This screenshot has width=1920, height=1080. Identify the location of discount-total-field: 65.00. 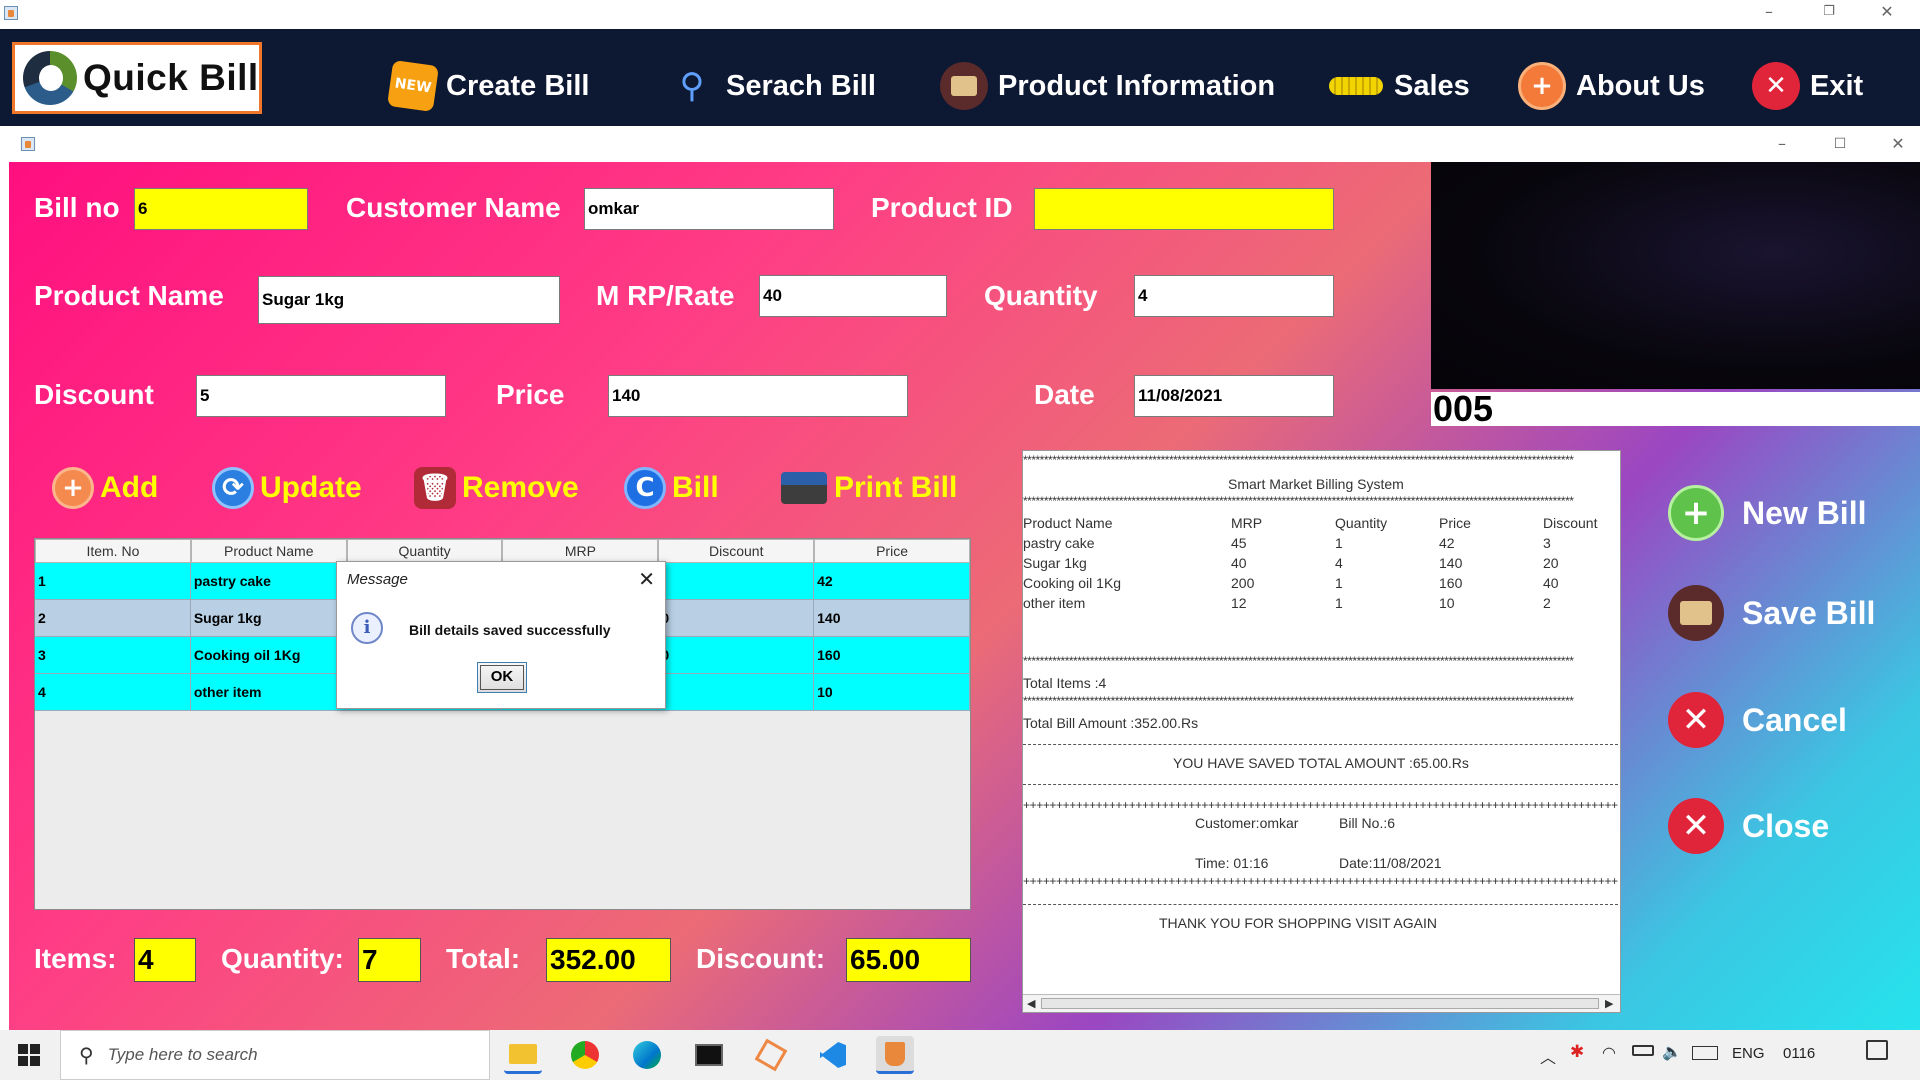
(908, 960).